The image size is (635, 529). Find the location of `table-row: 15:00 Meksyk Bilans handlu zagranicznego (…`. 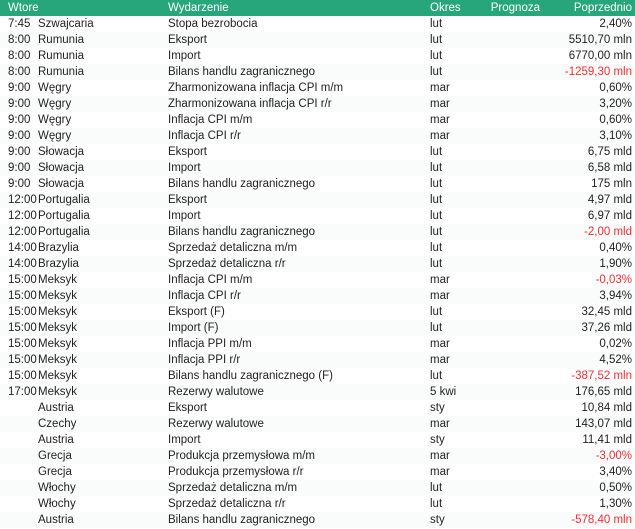

table-row: 15:00 Meksyk Bilans handlu zagranicznego (… is located at coordinates (317, 376).